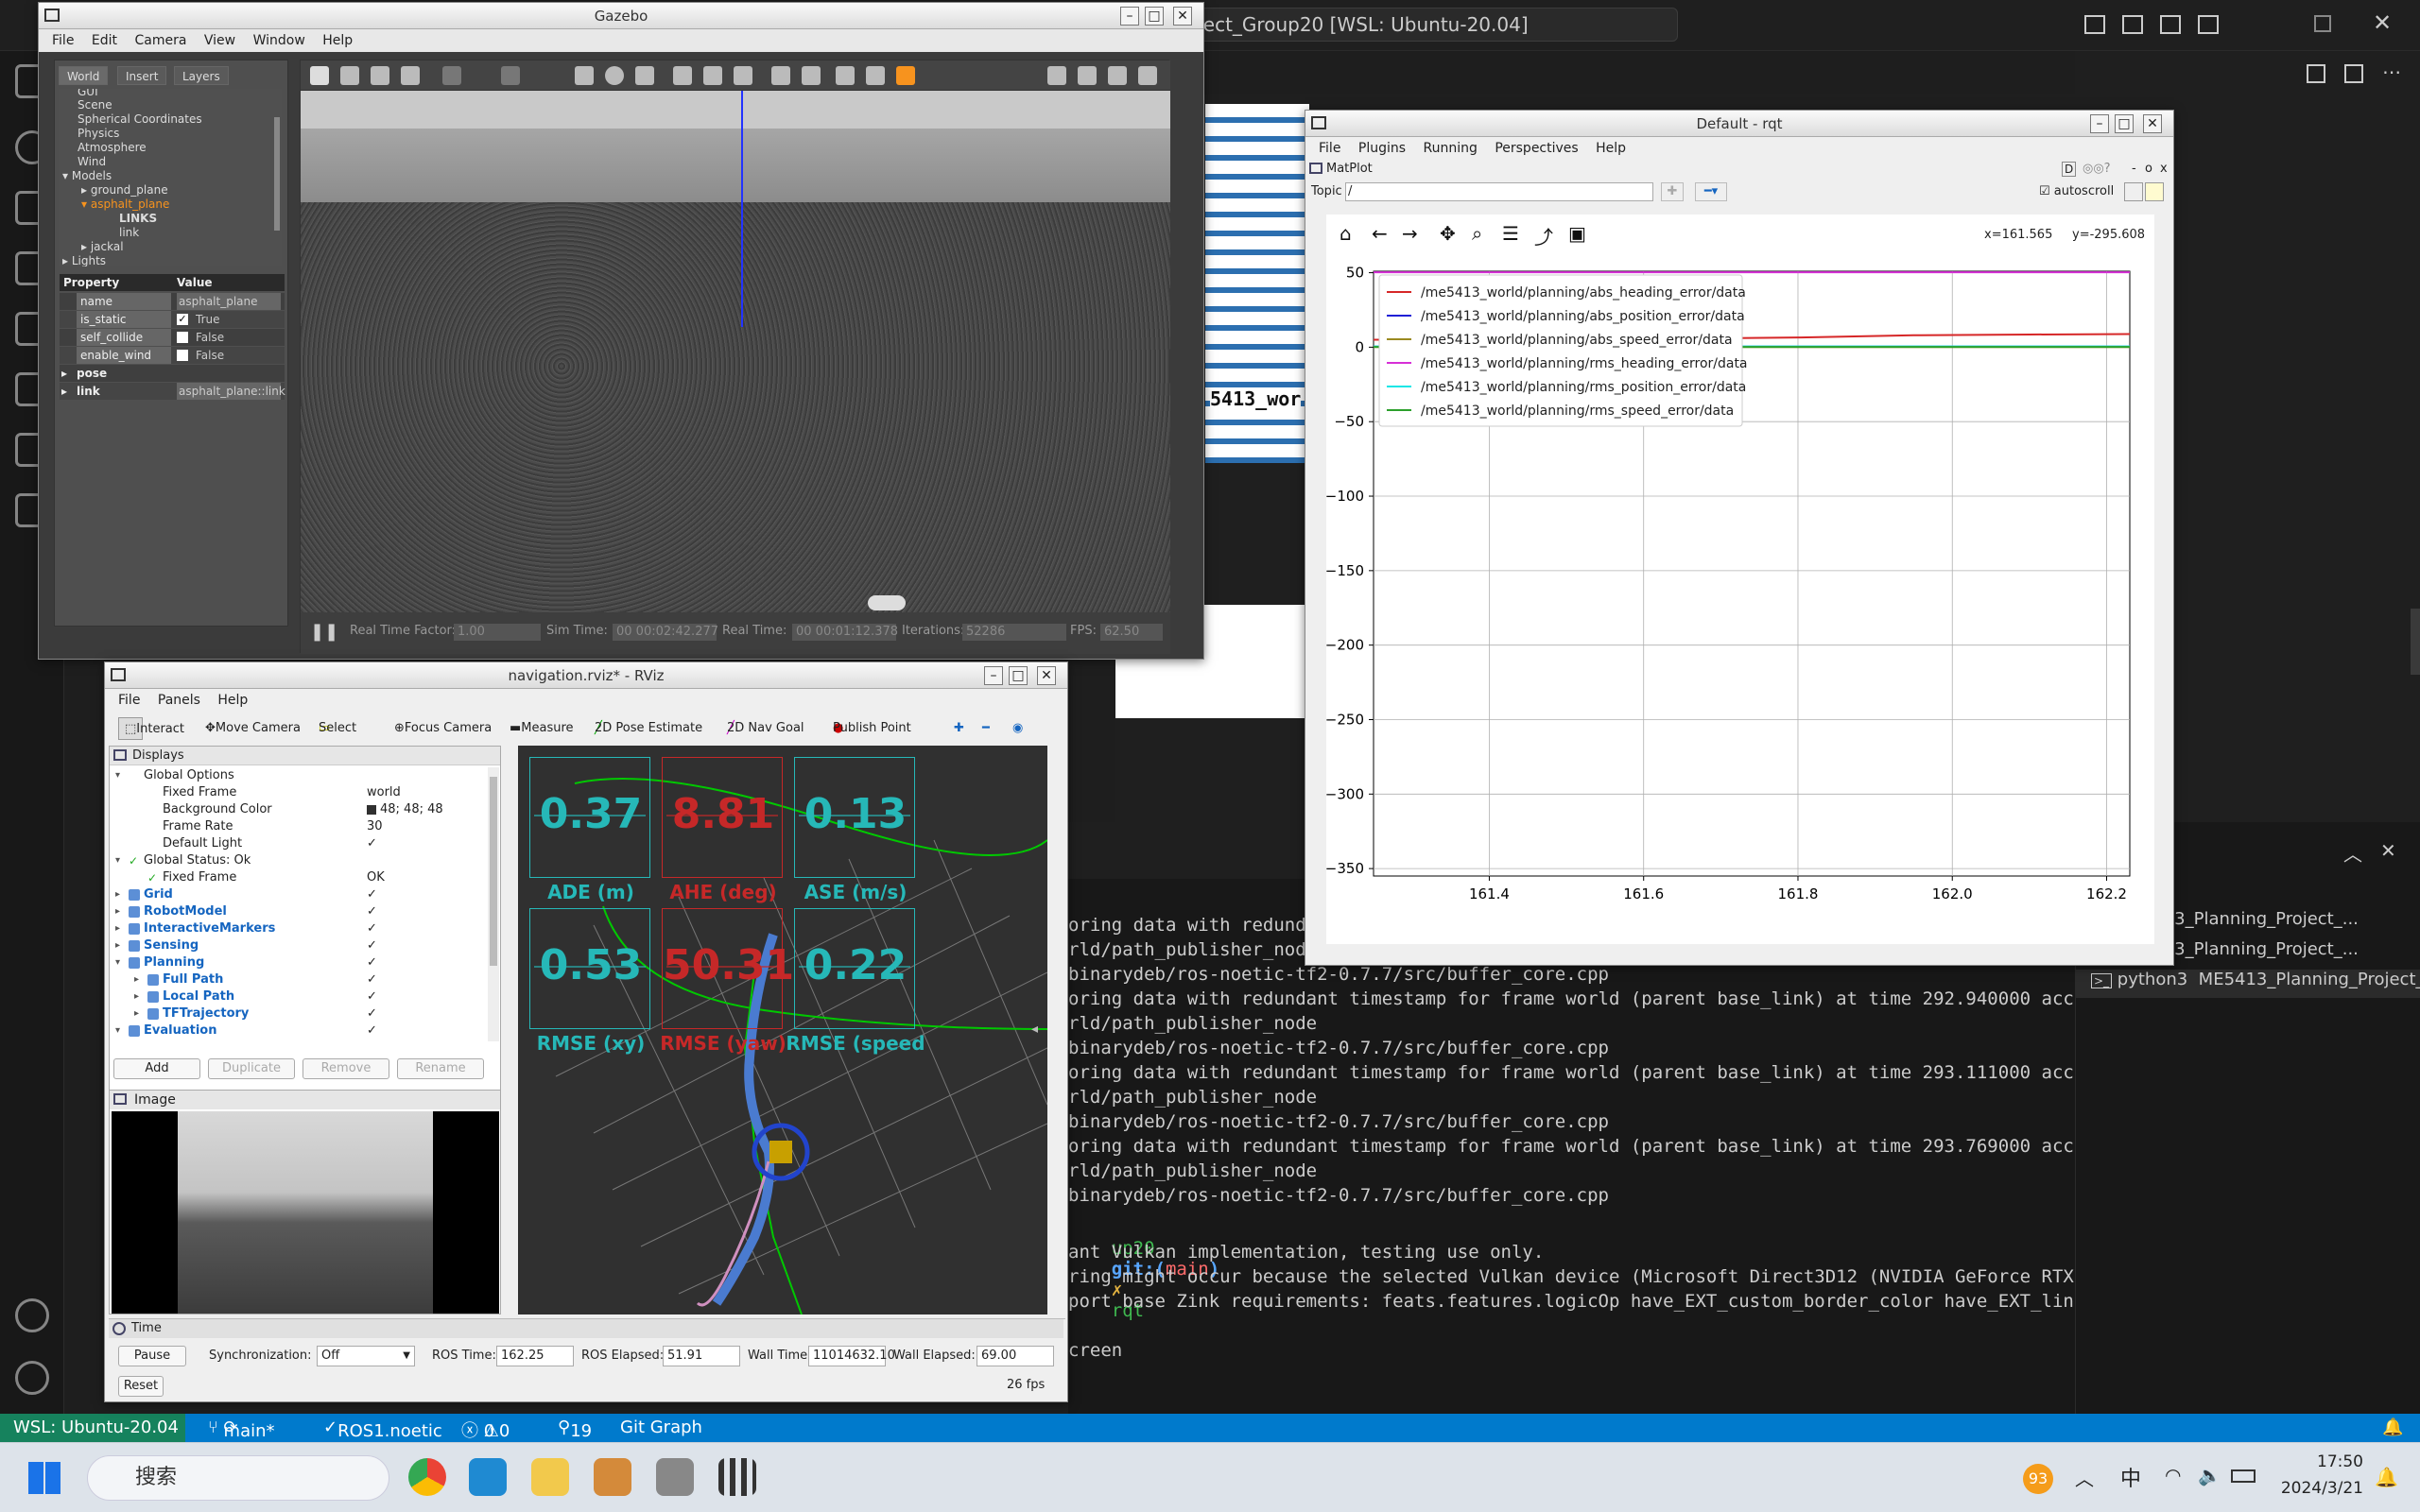 This screenshot has width=2420, height=1512. I want to click on tree-item: ▸ Lights, so click(84, 260).